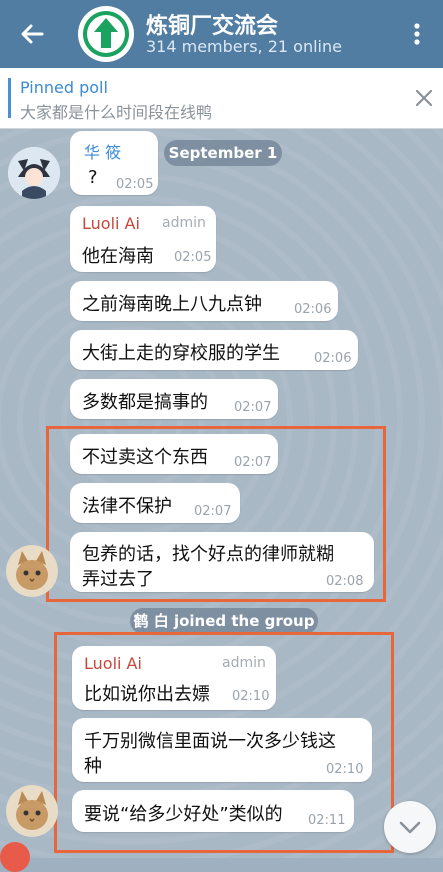 This screenshot has width=443, height=872. What do you see at coordinates (174, 678) in the screenshot?
I see `message-bubble: Luoli Ai admin 比如说你出去嫖 02:10` at bounding box center [174, 678].